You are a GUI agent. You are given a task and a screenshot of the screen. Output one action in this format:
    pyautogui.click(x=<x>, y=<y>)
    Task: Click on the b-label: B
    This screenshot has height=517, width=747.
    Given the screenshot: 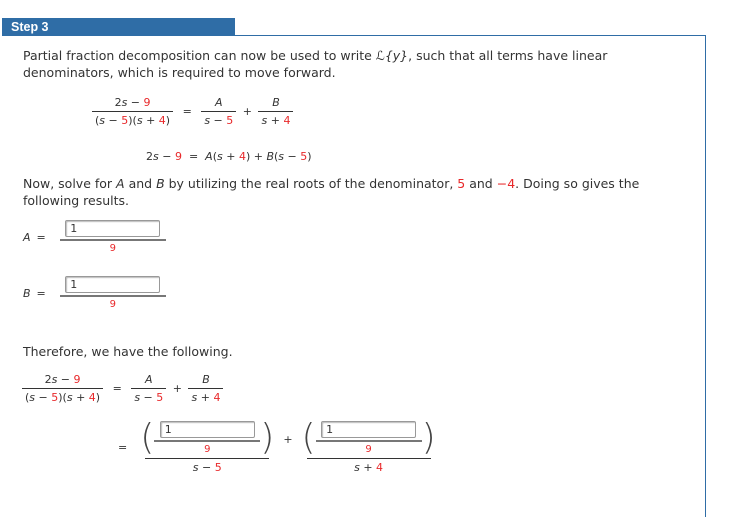 What is the action you would take?
    pyautogui.click(x=27, y=293)
    